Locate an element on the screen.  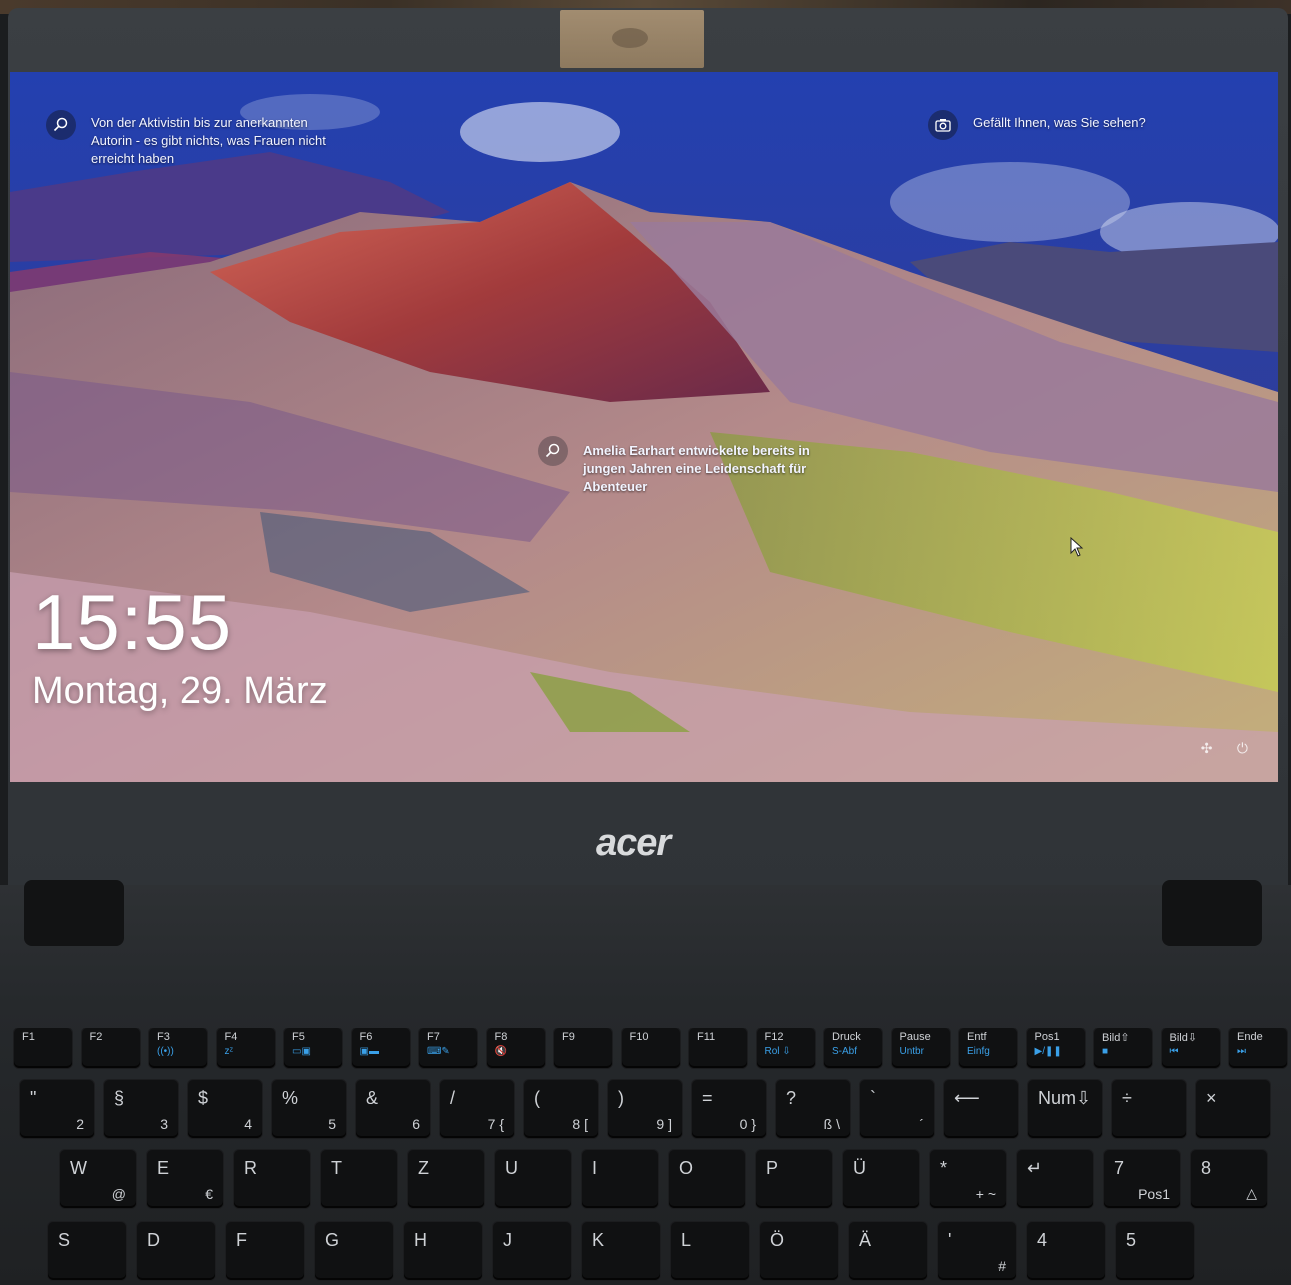
key-number_row-12: Num⇩ is located at coordinates (1065, 1109).